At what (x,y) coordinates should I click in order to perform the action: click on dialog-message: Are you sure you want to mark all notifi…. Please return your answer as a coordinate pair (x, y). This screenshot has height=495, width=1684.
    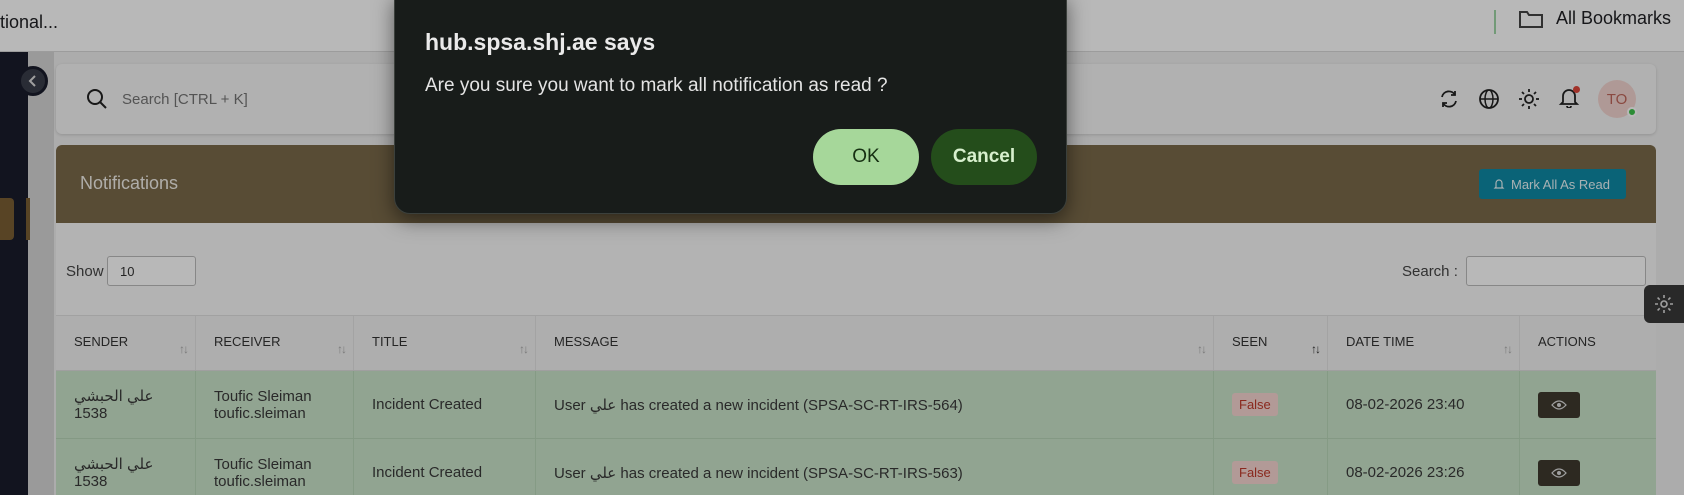
    Looking at the image, I should click on (656, 85).